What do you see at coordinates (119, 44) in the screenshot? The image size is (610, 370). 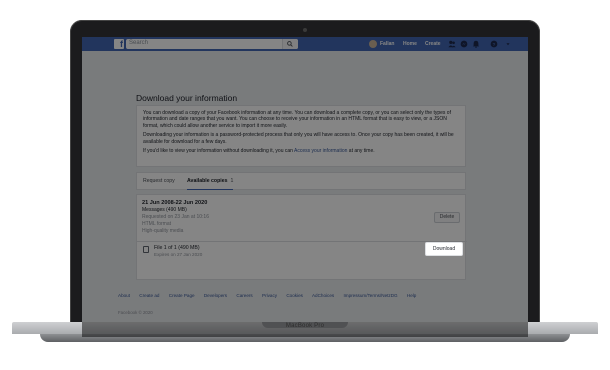 I see `facebook-logo: f` at bounding box center [119, 44].